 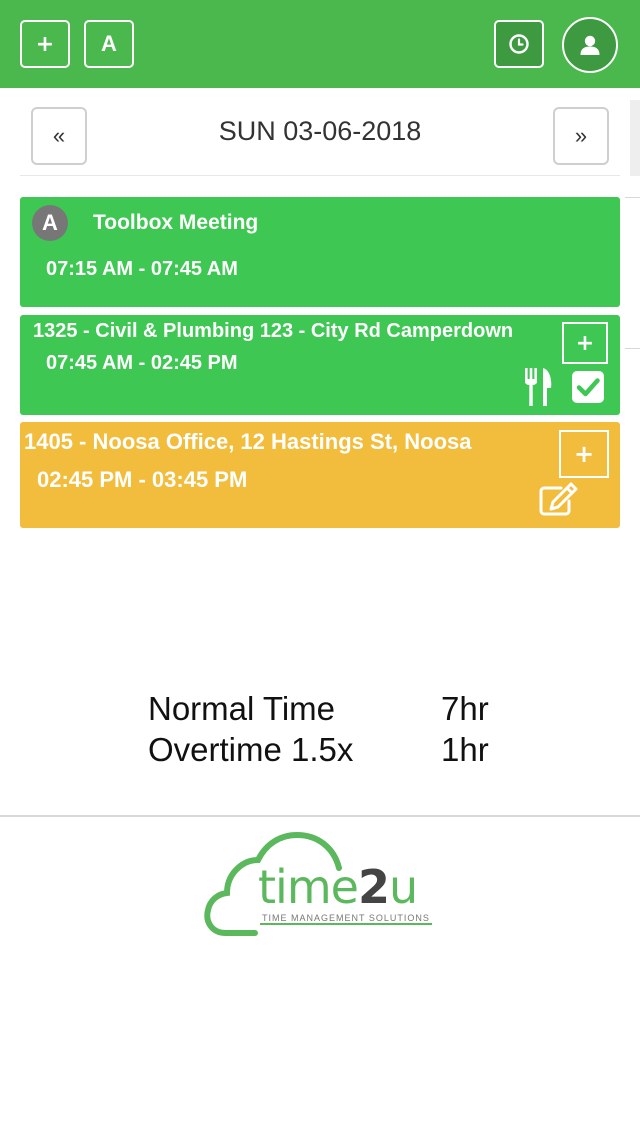 I want to click on next-day-button: », so click(x=581, y=136).